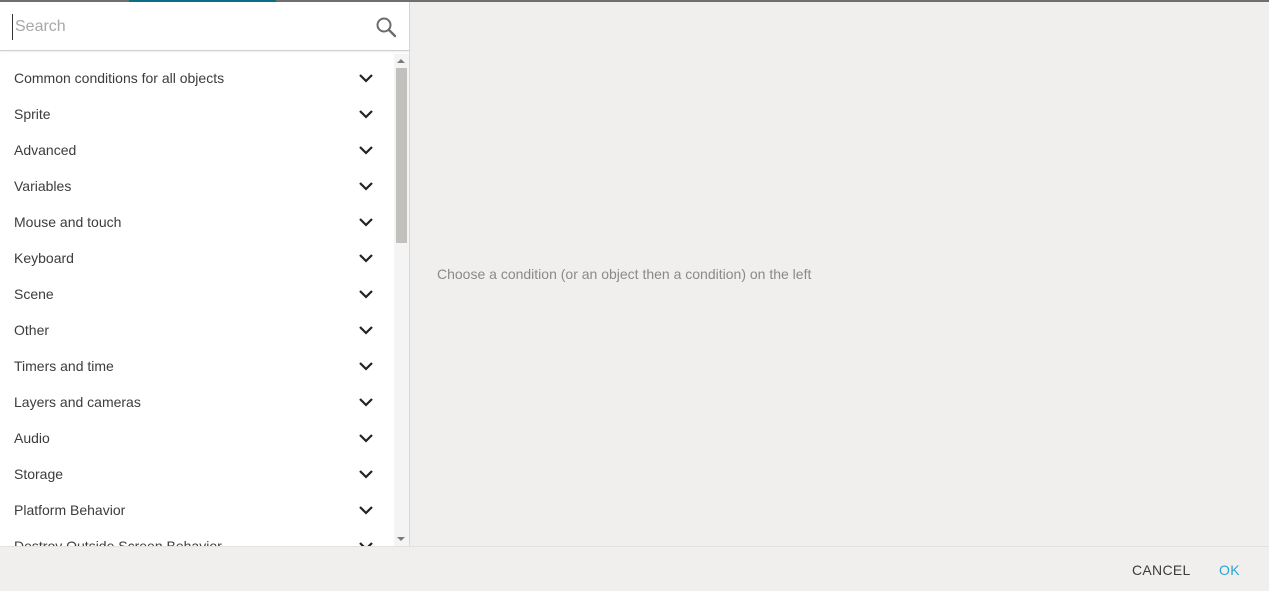  What do you see at coordinates (401, 155) in the screenshot?
I see `scrollbar-thumb` at bounding box center [401, 155].